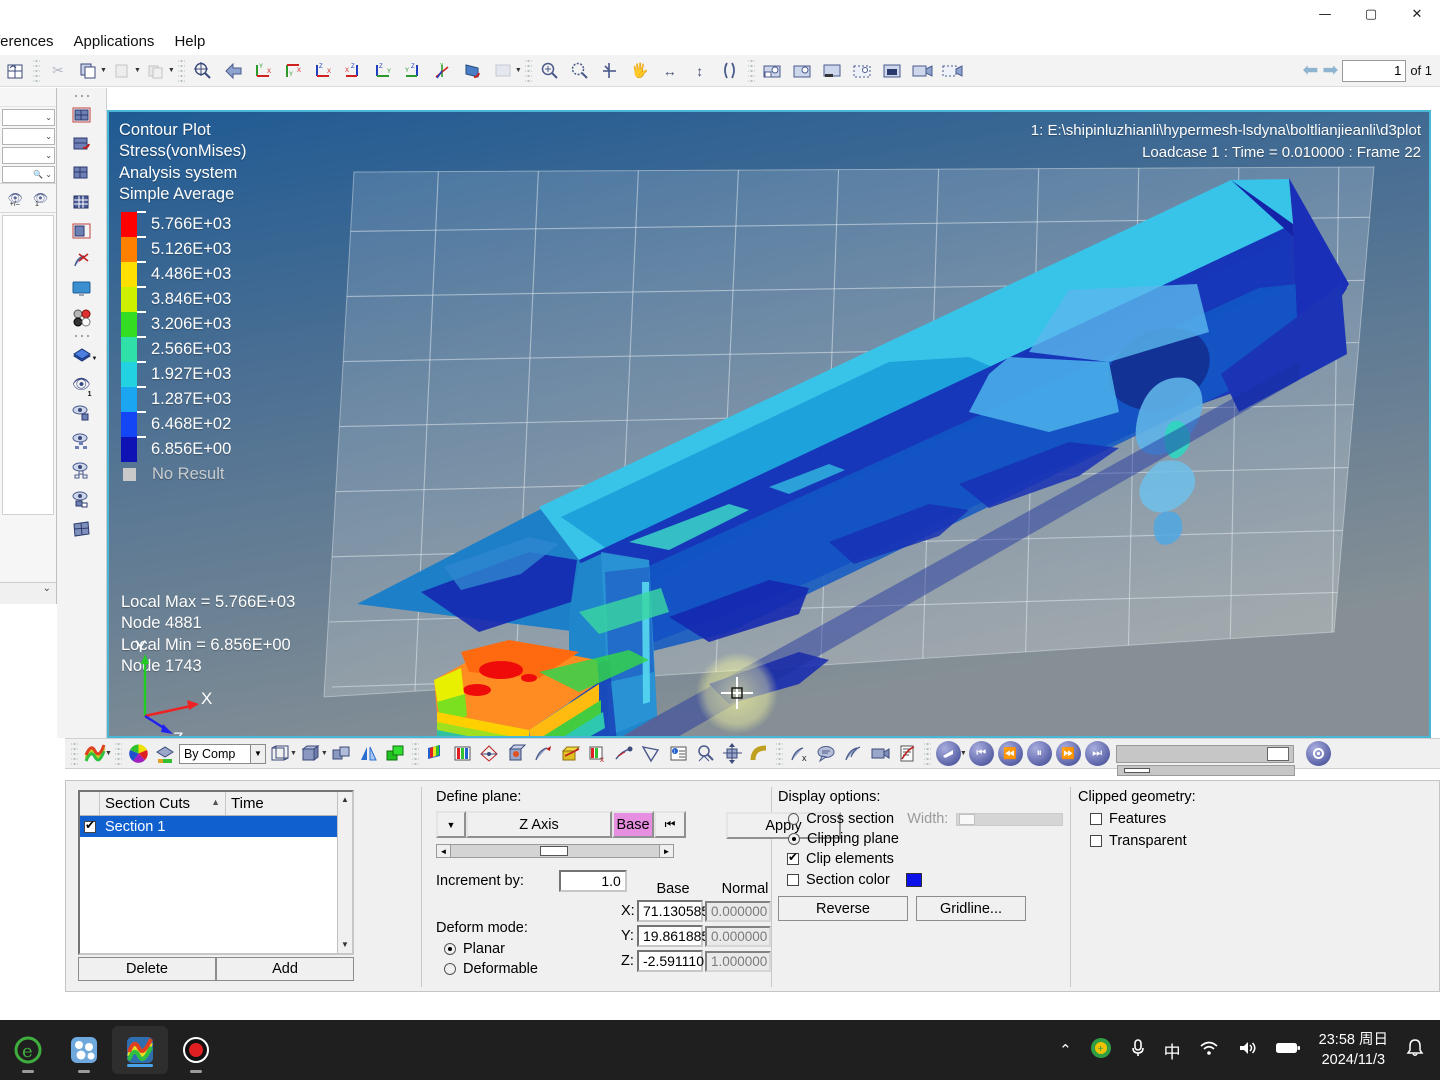 The width and height of the screenshot is (1440, 1080). What do you see at coordinates (94, 753) in the screenshot?
I see `contour-plot-icon` at bounding box center [94, 753].